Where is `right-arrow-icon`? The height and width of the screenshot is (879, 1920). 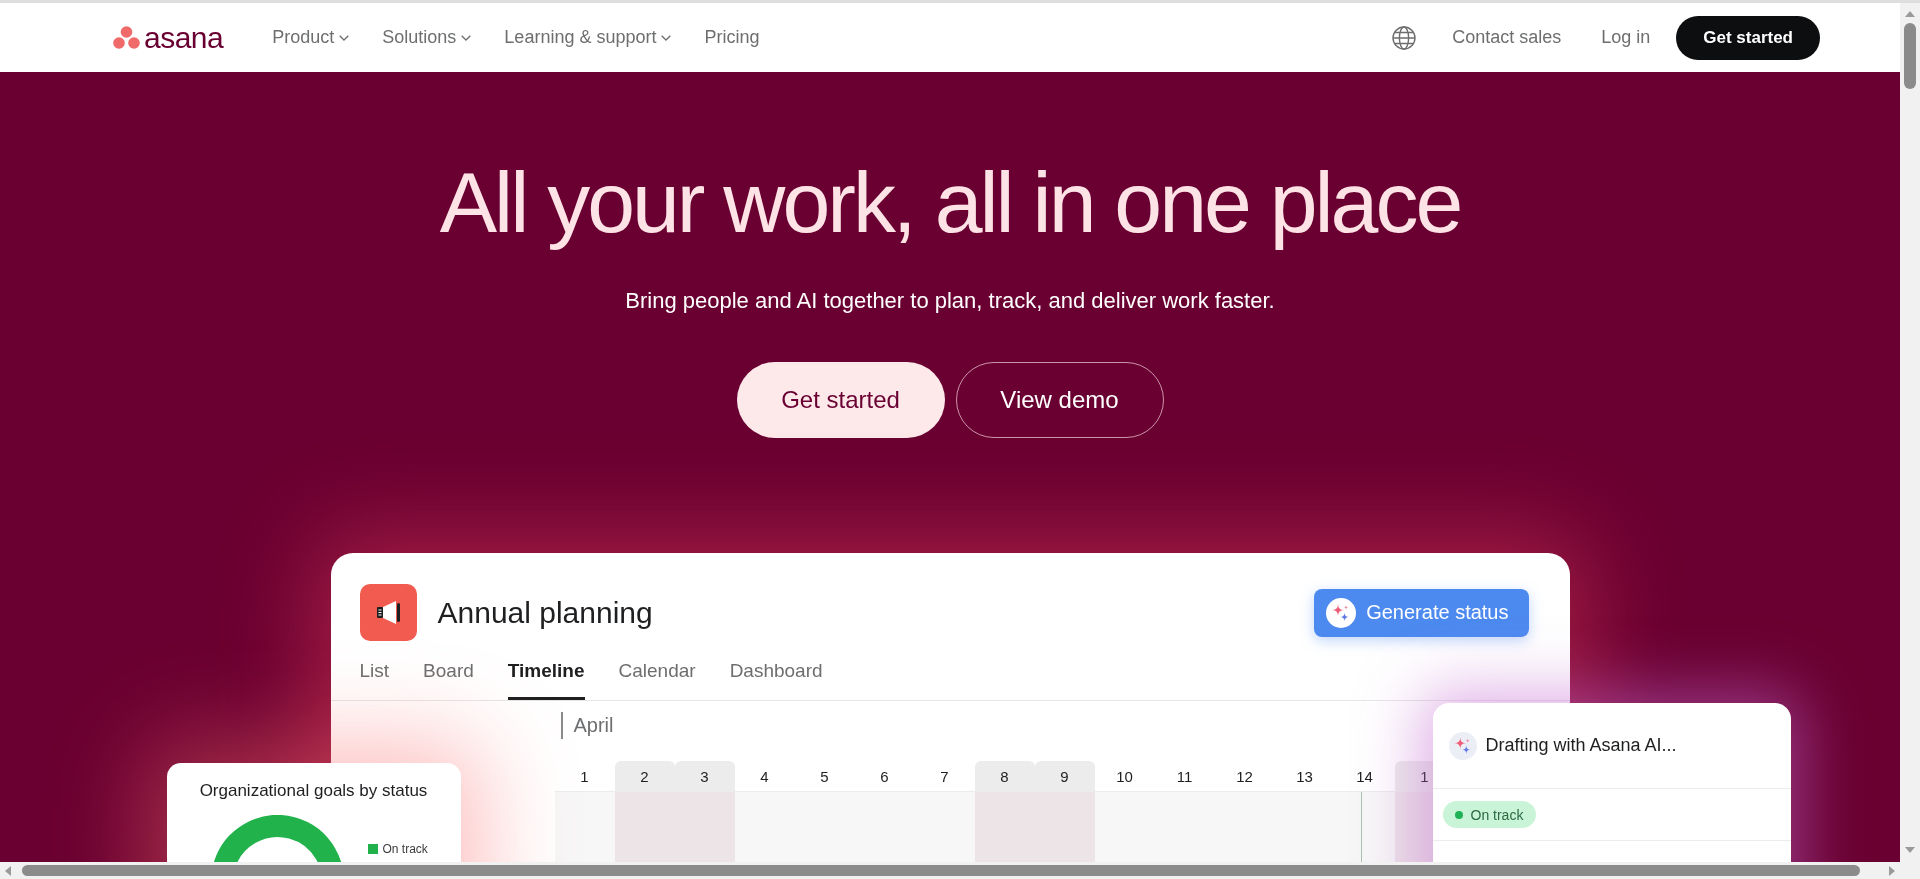 right-arrow-icon is located at coordinates (1892, 870).